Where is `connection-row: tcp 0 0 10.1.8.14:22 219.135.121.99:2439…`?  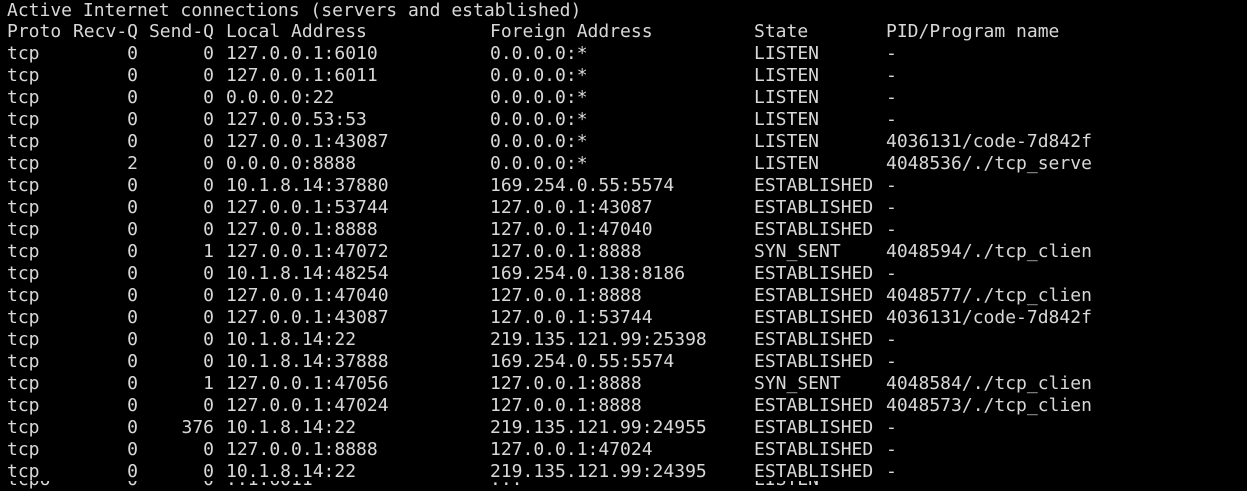
connection-row: tcp 0 0 10.1.8.14:22 219.135.121.99:2439… is located at coordinates (623, 472).